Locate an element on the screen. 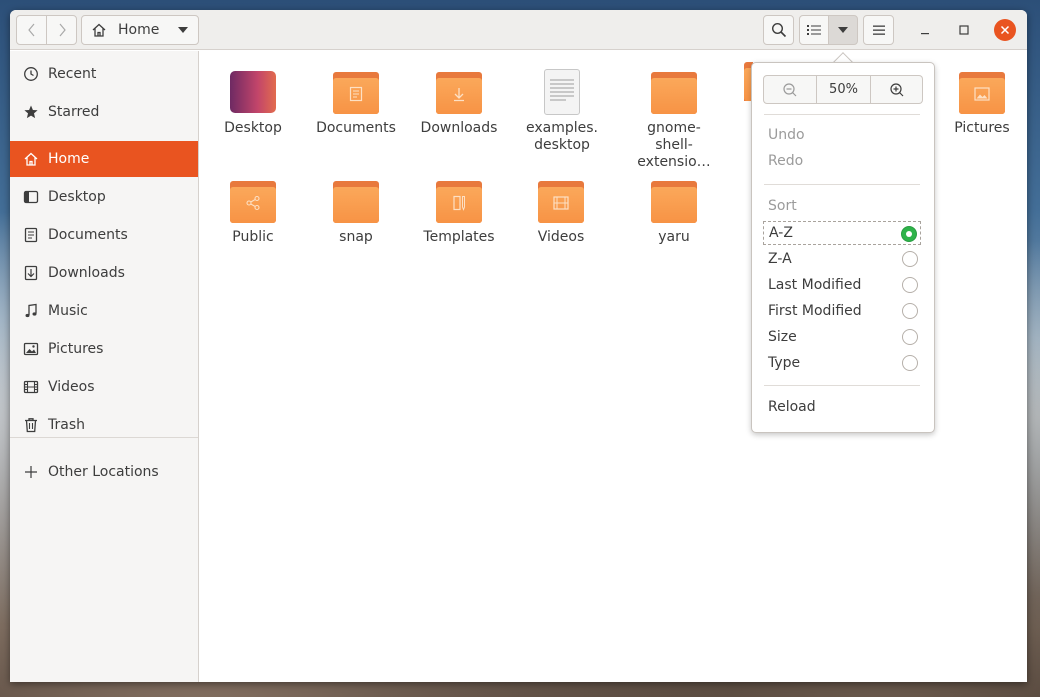 This screenshot has width=1040, height=697. sort-option-label: Size is located at coordinates (782, 337).